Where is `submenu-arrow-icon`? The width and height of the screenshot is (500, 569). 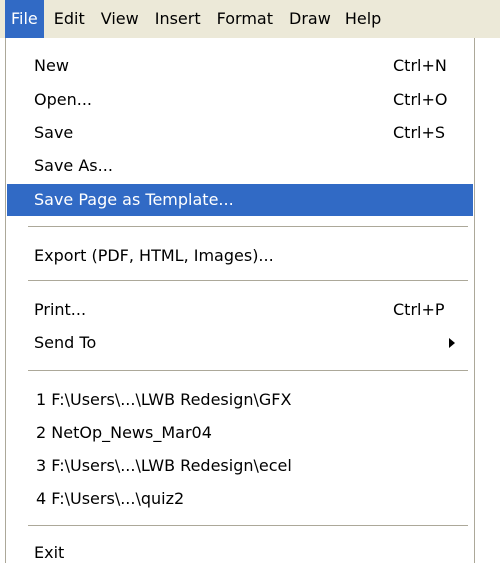
submenu-arrow-icon is located at coordinates (452, 343).